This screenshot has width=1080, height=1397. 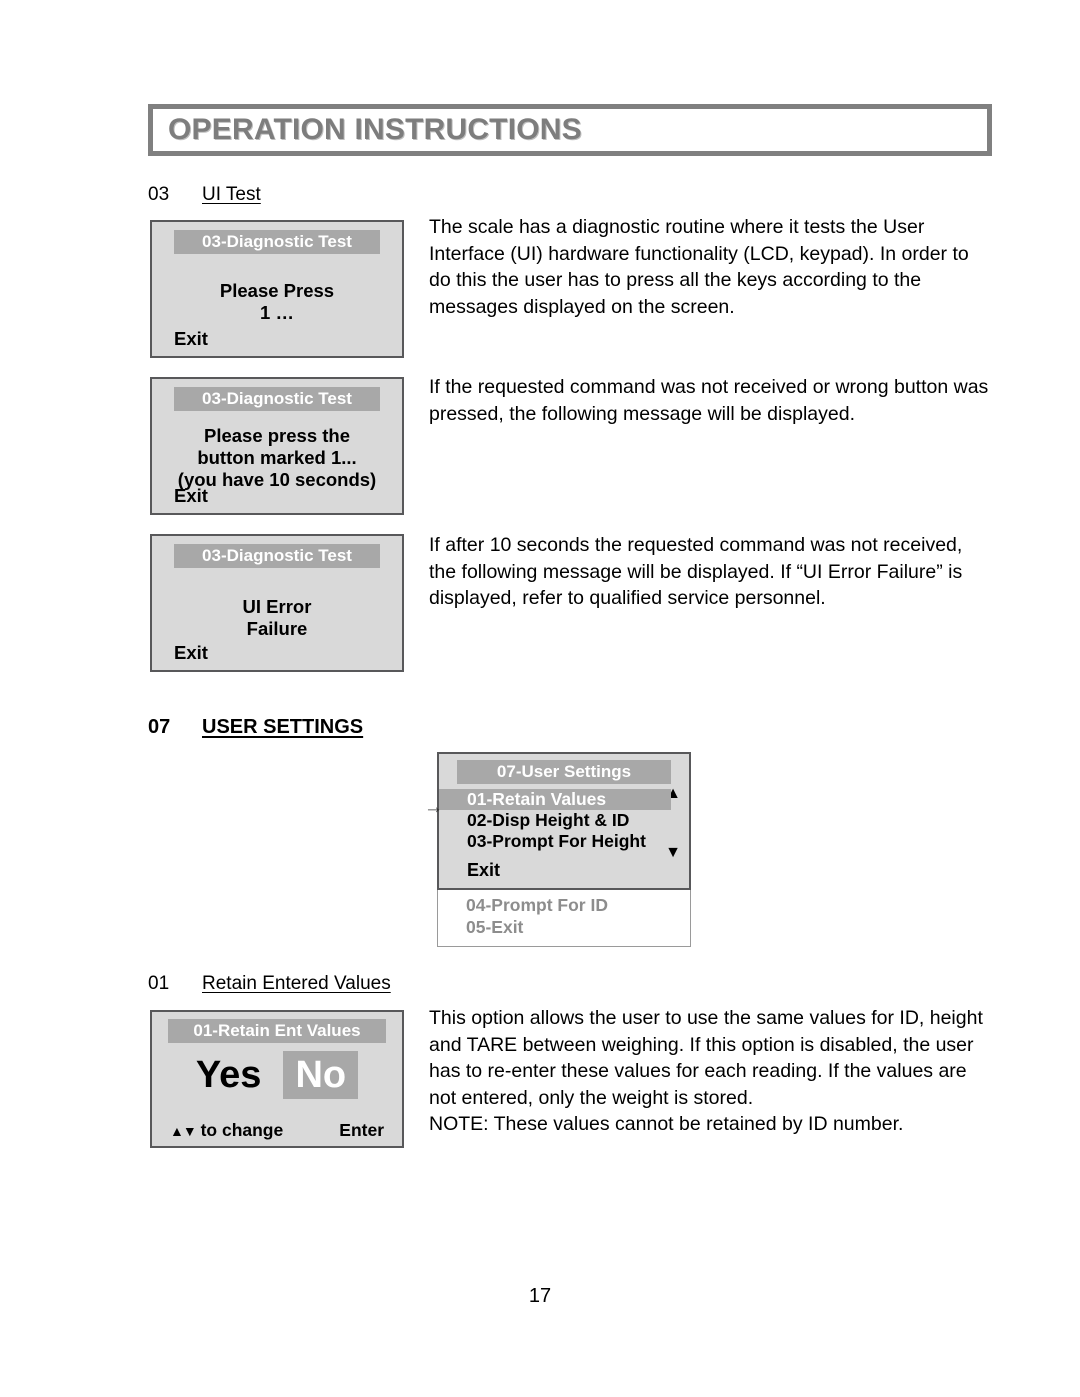 I want to click on menu-item-exit: Exit, so click(x=564, y=870).